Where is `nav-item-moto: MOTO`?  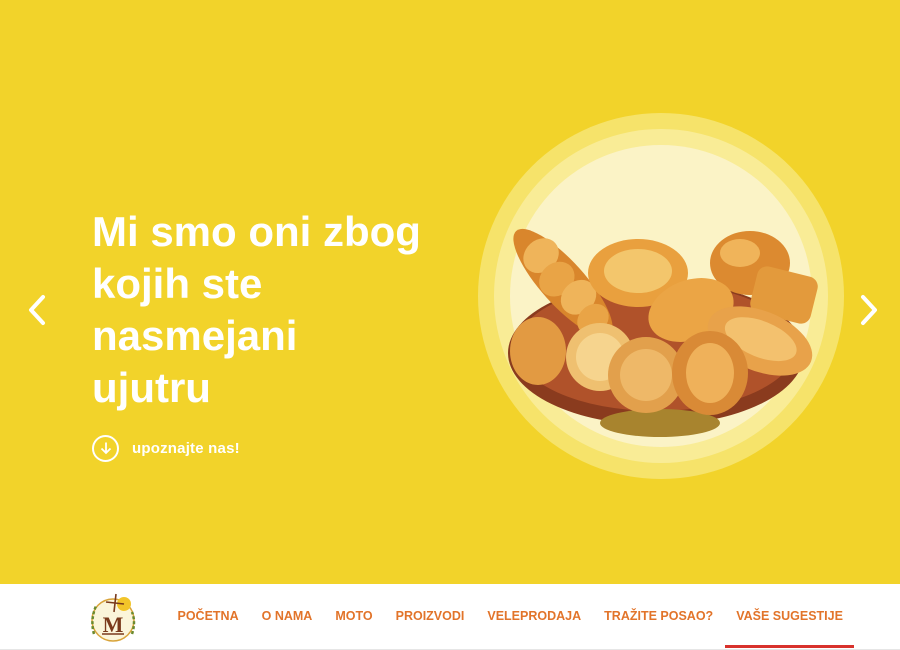 nav-item-moto: MOTO is located at coordinates (354, 616).